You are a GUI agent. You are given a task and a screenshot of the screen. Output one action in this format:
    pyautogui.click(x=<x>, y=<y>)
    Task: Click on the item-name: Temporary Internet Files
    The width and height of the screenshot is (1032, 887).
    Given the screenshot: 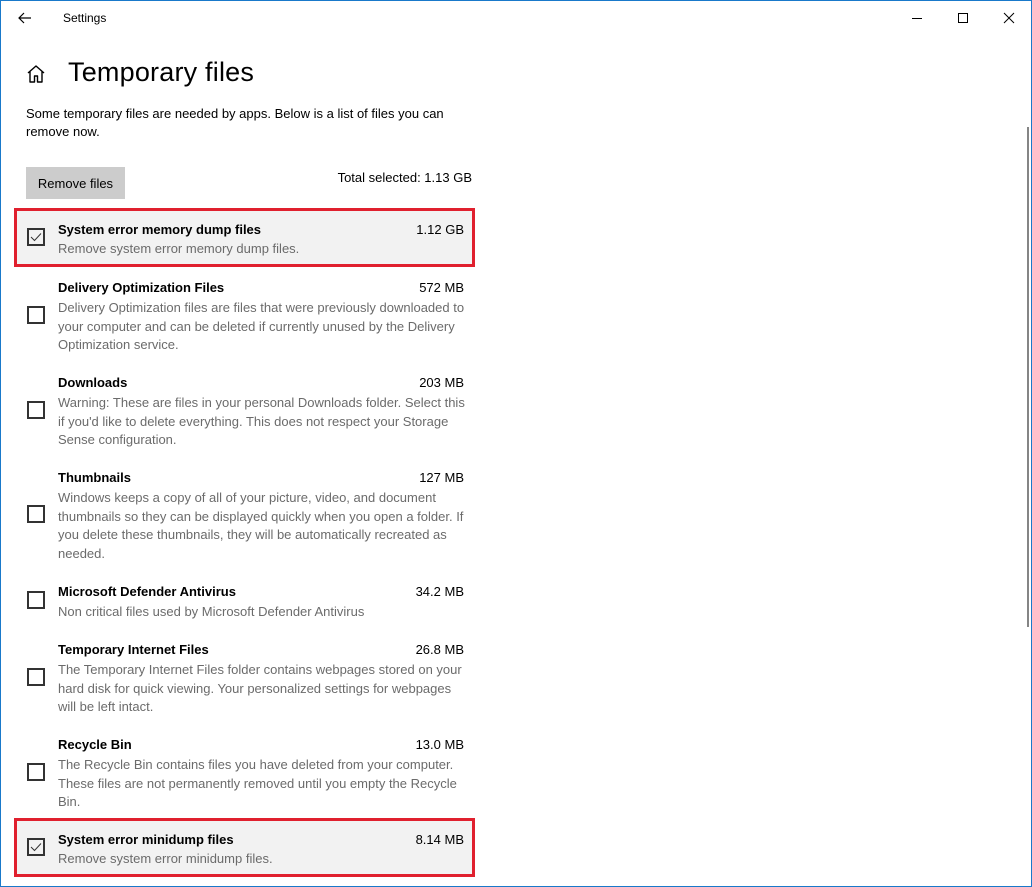 What is the action you would take?
    pyautogui.click(x=133, y=649)
    